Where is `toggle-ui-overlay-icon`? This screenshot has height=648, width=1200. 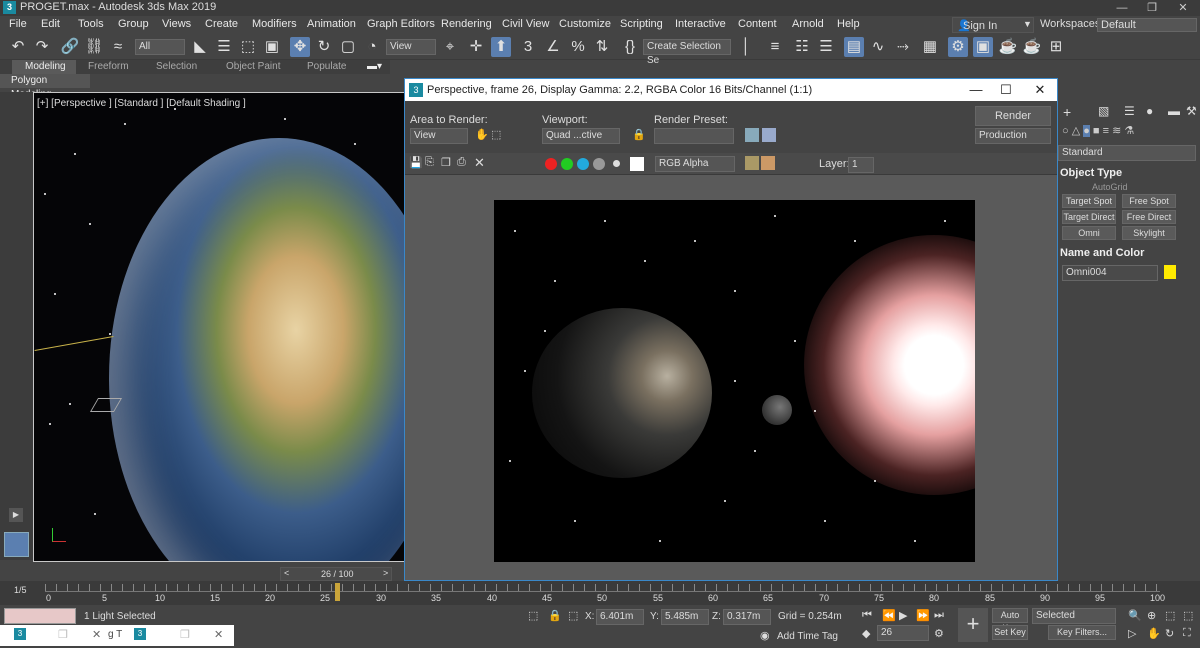
toggle-ui-overlay-icon is located at coordinates (752, 163).